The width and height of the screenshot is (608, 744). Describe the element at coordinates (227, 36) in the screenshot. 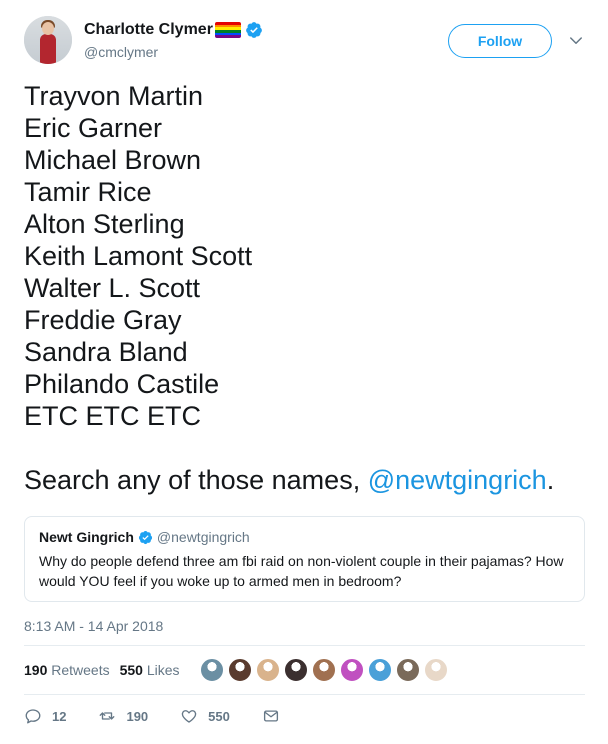

I see `flag-stripe` at that location.